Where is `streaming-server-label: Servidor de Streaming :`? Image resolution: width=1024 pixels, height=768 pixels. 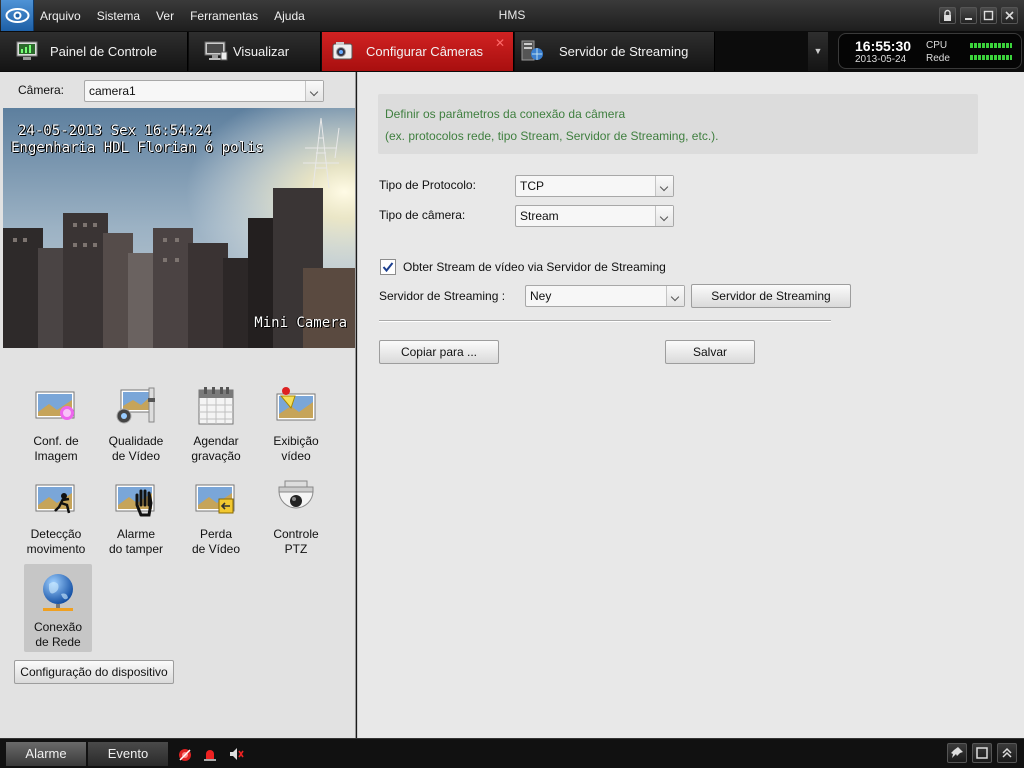 streaming-server-label: Servidor de Streaming : is located at coordinates (442, 296).